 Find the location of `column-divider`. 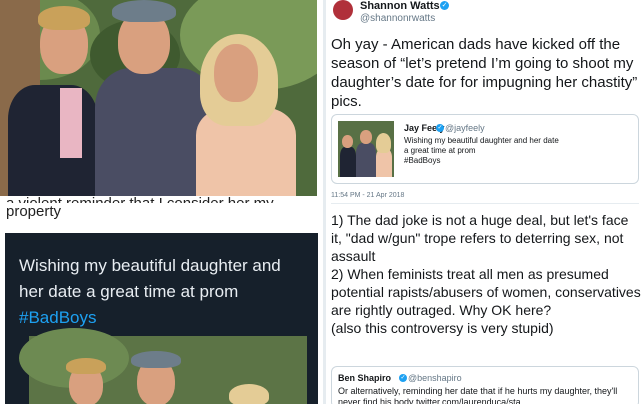

column-divider is located at coordinates (324, 202).